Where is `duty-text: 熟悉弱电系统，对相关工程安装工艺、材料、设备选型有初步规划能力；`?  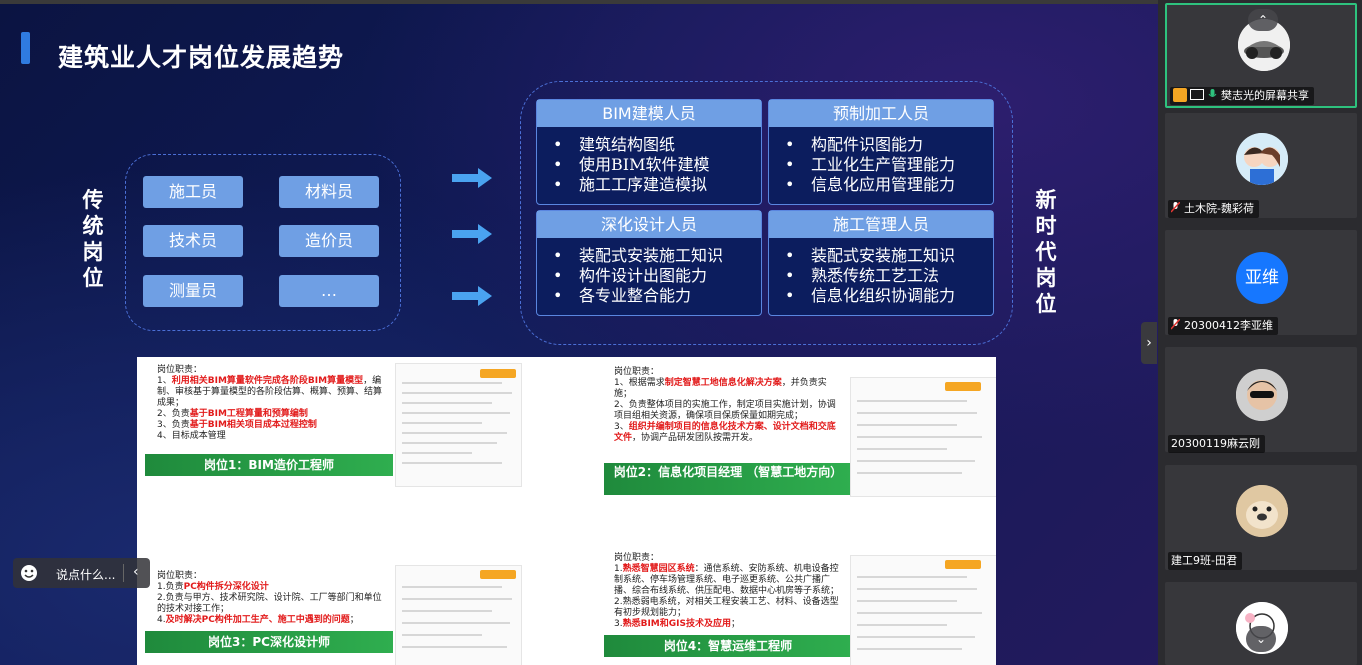
duty-text: 熟悉弱电系统，对相关工程安装工艺、材料、设备选型有初步规划能力； is located at coordinates (726, 607).